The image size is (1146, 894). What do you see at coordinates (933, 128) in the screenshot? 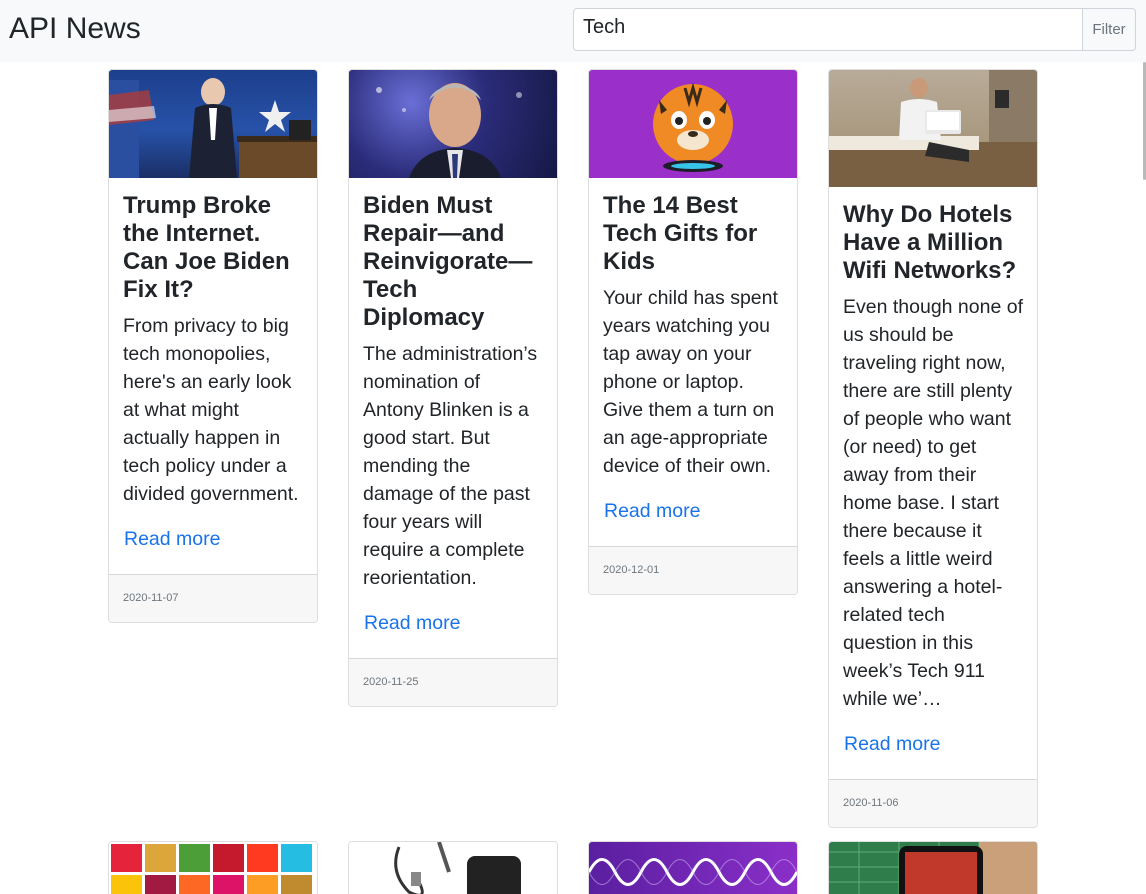
I see `man-laptop-hotel-bed-photo` at bounding box center [933, 128].